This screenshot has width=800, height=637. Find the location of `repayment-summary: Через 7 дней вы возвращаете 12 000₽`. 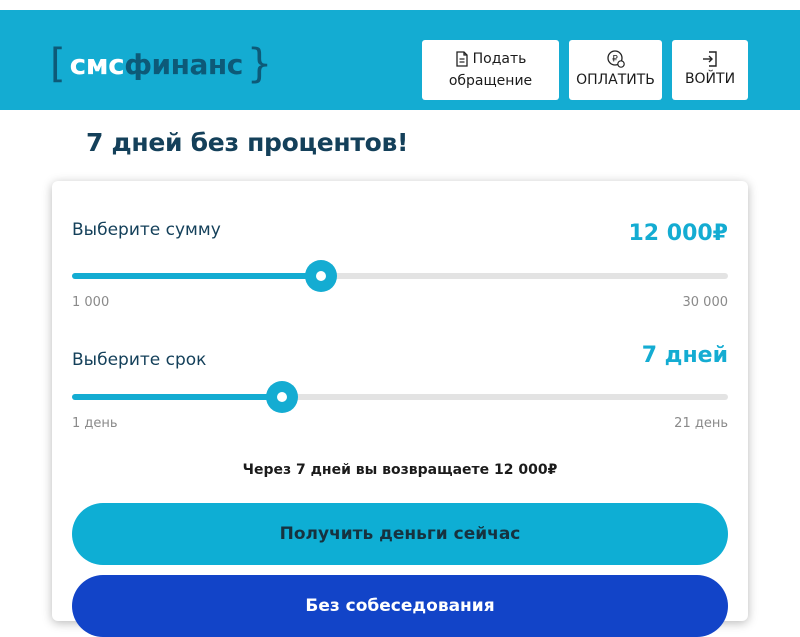

repayment-summary: Через 7 дней вы возвращаете 12 000₽ is located at coordinates (400, 470).